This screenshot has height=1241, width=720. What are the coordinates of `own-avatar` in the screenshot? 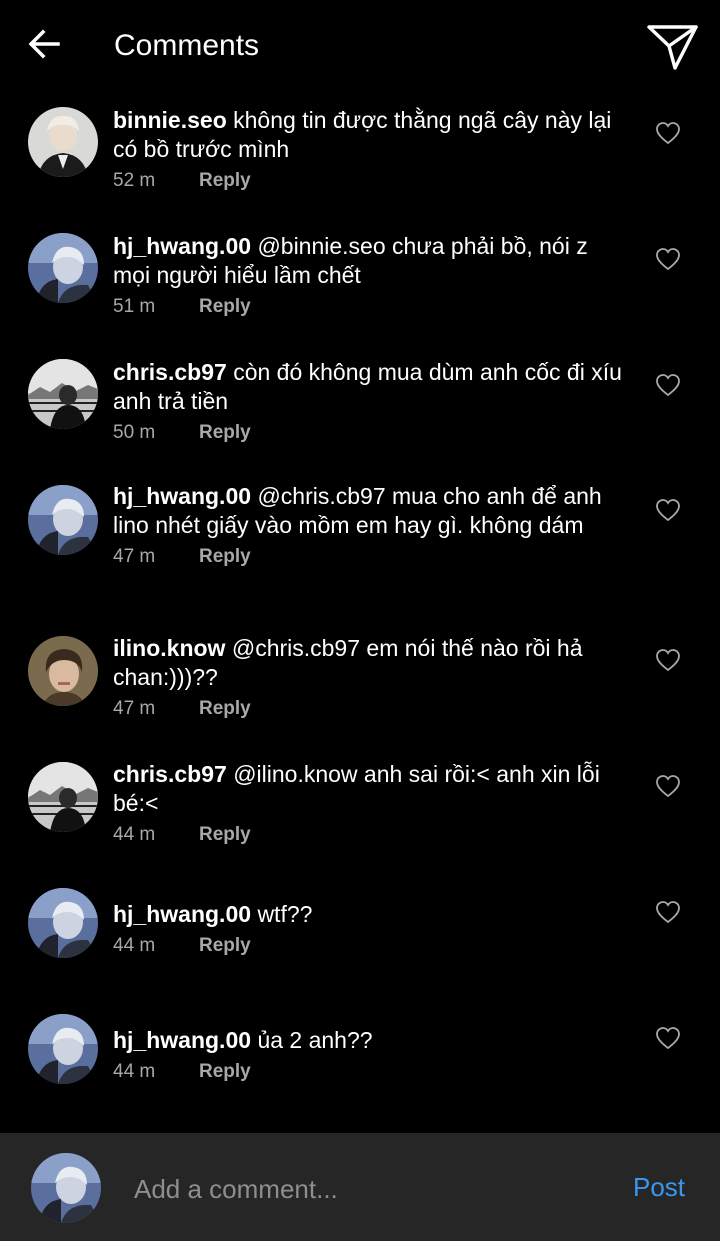 It's located at (66, 1188).